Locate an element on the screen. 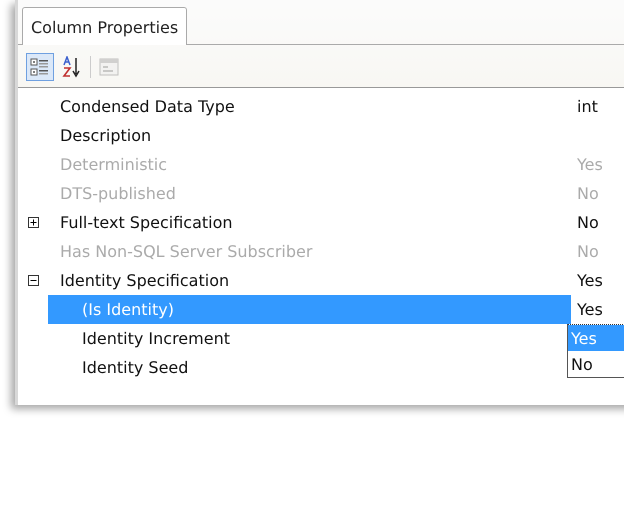 This screenshot has height=525, width=624. property-row: Full-text Specification is located at coordinates (309, 222).